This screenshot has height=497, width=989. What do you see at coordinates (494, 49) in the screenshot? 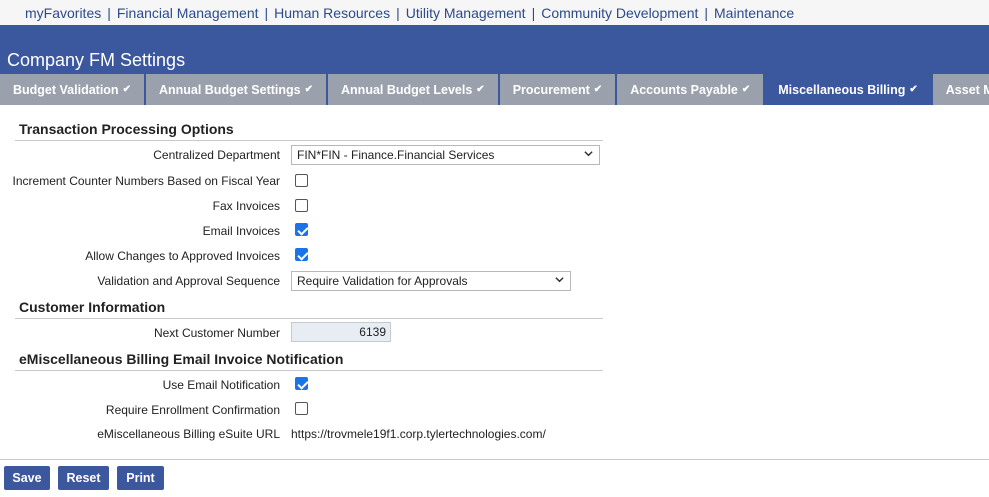
I see `page-header: Company FM Settings` at bounding box center [494, 49].